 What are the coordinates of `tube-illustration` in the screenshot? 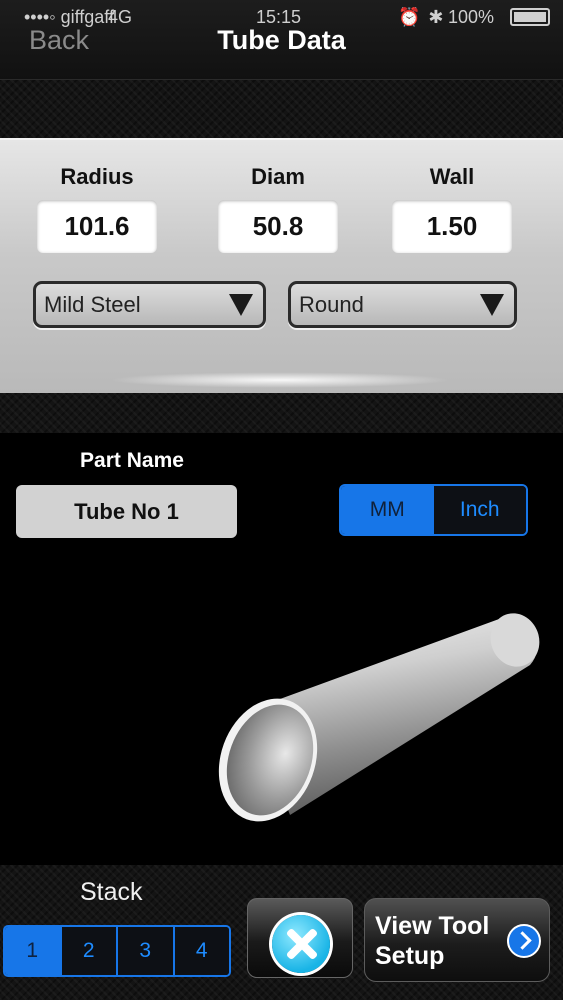 It's located at (379, 717).